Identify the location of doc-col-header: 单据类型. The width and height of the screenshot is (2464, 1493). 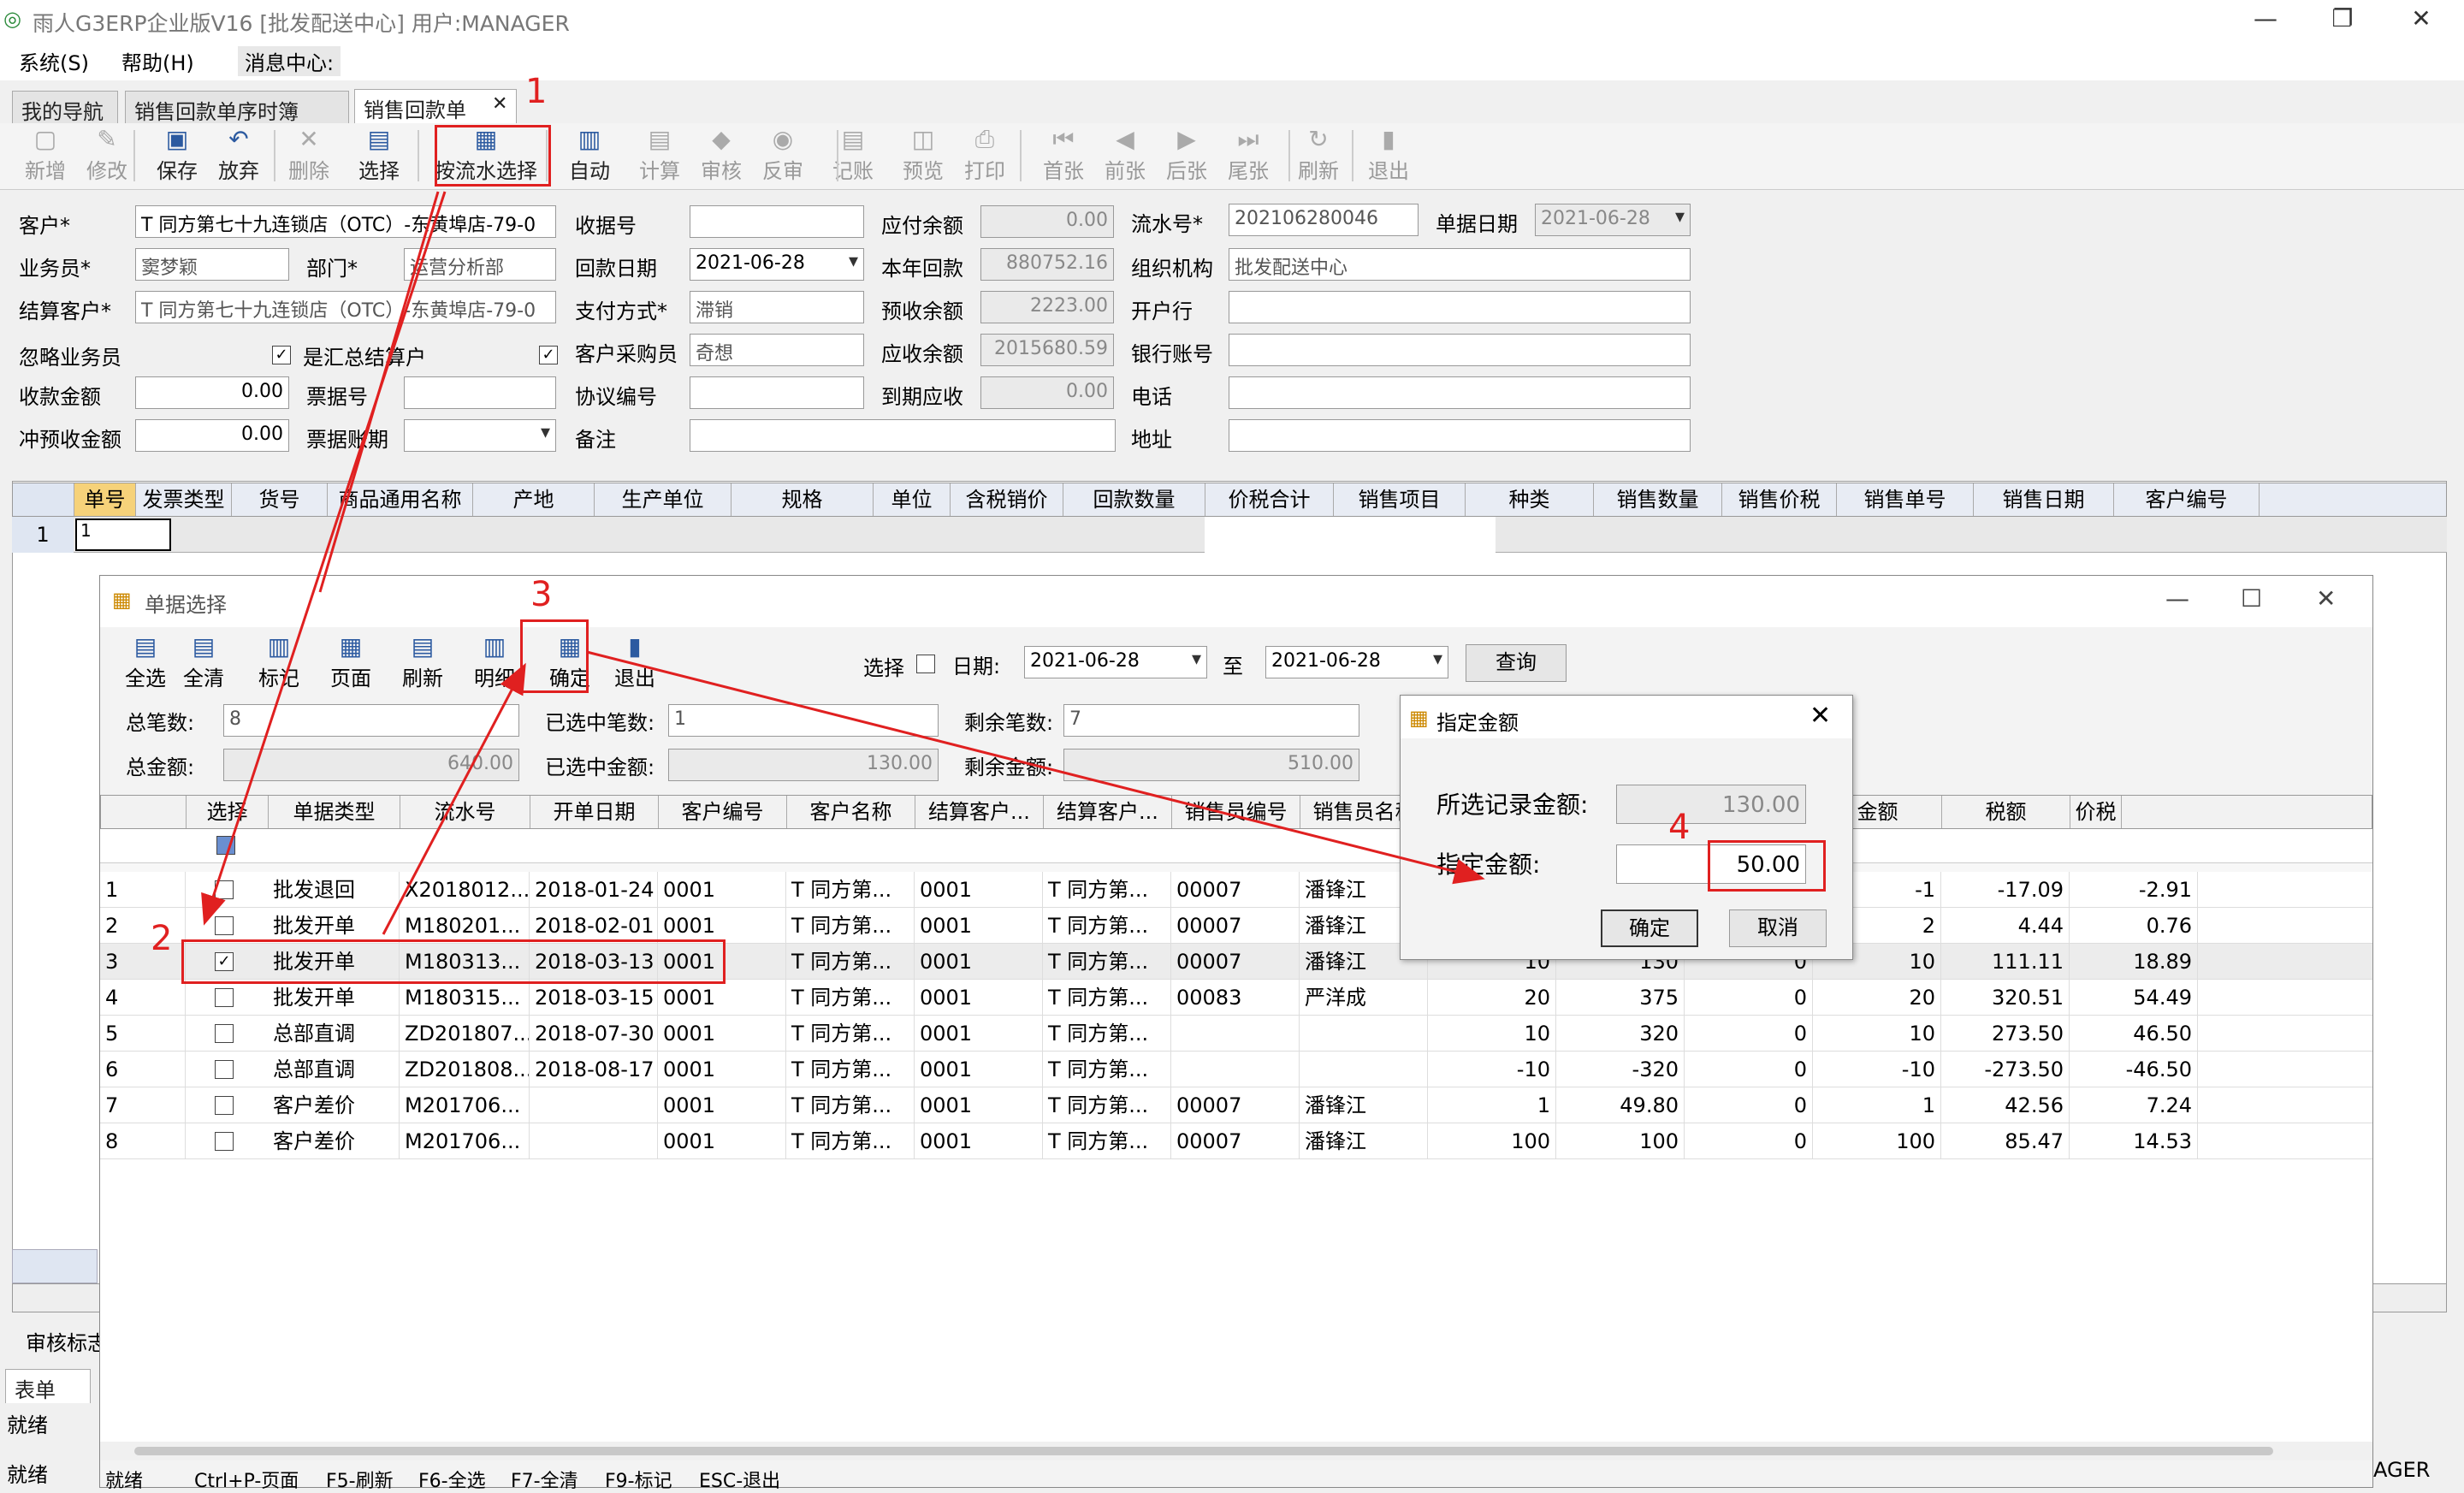
(334, 812).